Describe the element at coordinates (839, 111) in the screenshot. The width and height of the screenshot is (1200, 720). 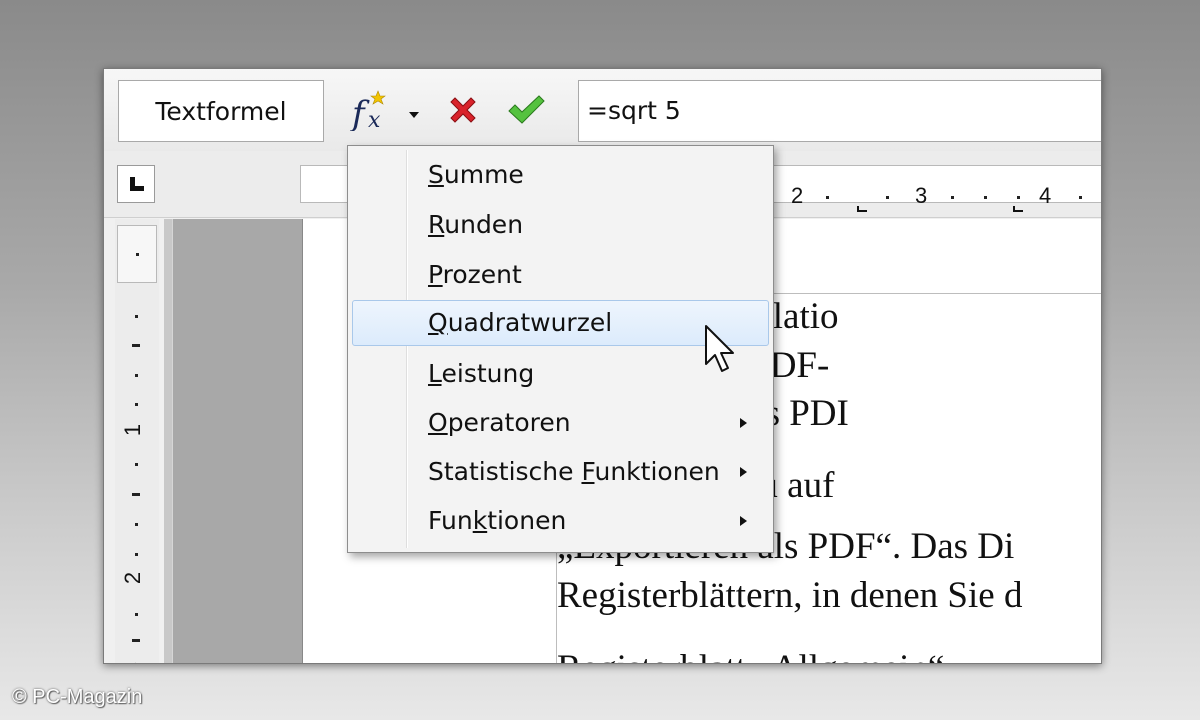
I see `formula-input: =sqrt 5` at that location.